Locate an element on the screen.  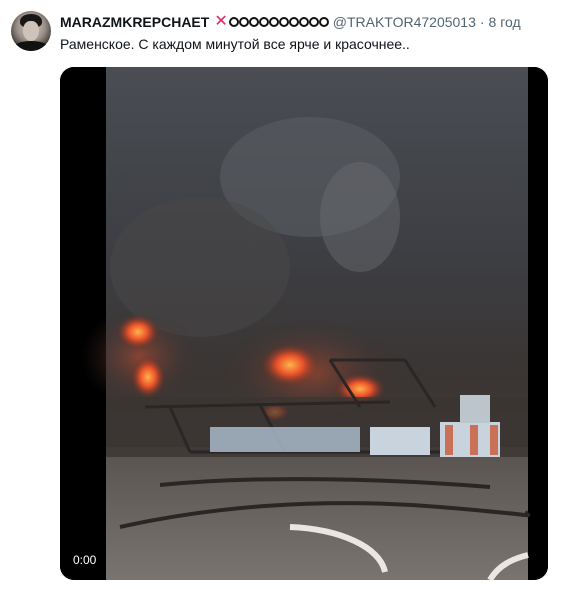
display-name: MARAZMKREPCHAET is located at coordinates (134, 22).